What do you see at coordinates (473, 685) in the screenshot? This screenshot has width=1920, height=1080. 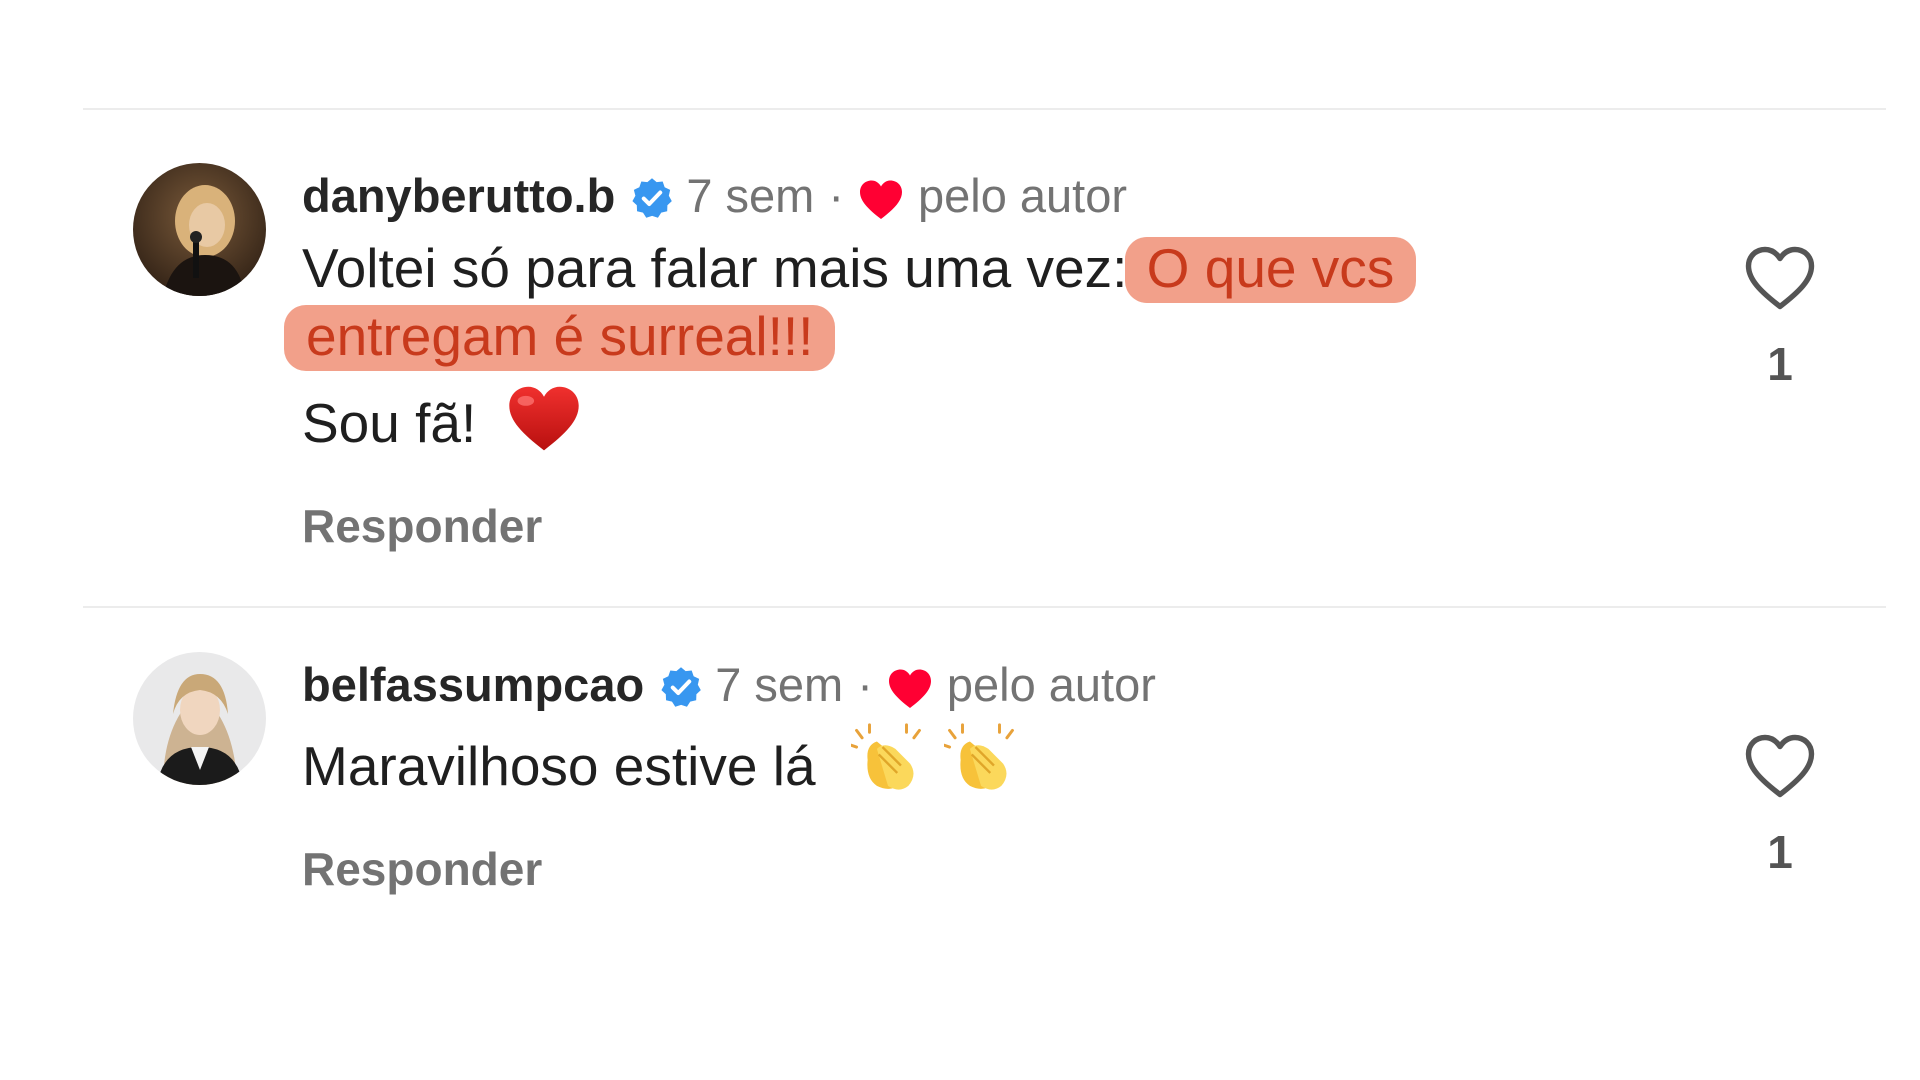 I see `username: belfassumpcao` at bounding box center [473, 685].